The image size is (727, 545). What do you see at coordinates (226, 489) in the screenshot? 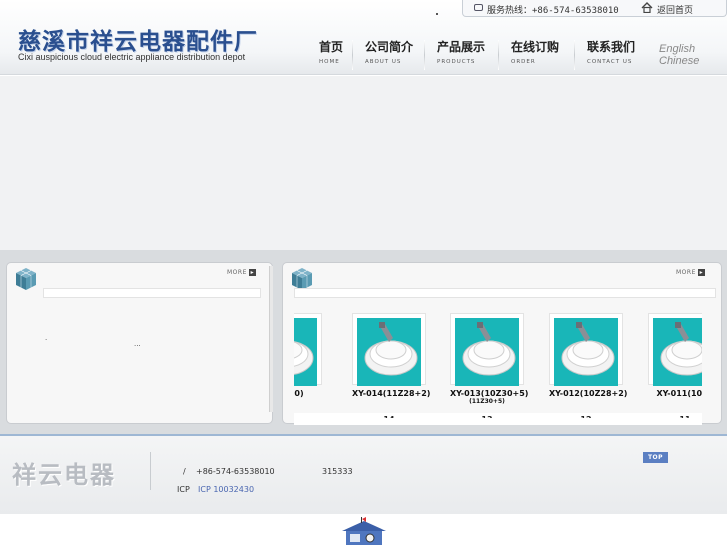
I see `footer-icp-link: ICP 10032430` at bounding box center [226, 489].